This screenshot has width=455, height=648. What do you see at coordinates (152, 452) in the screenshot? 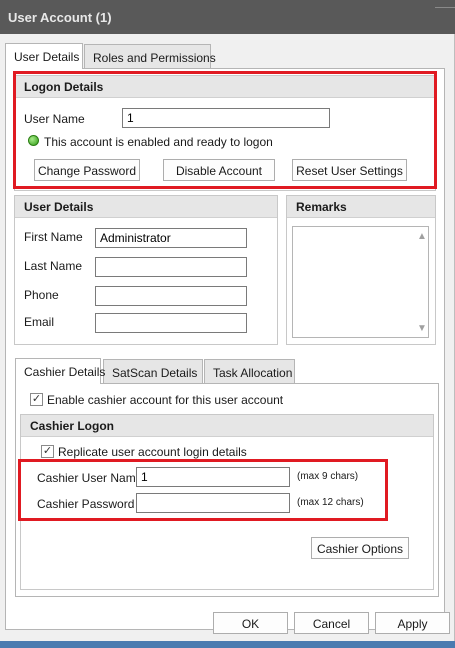
I see `replicate-login-label: Replicate user account login details` at bounding box center [152, 452].